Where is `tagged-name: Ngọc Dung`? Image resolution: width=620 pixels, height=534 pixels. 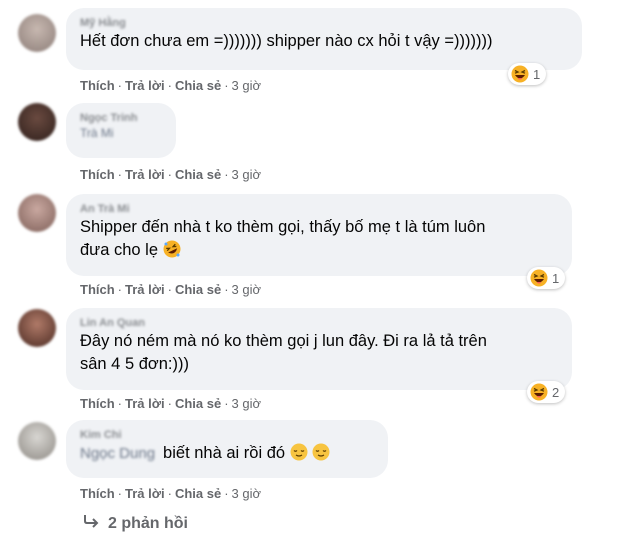
tagged-name: Ngọc Dung is located at coordinates (117, 453).